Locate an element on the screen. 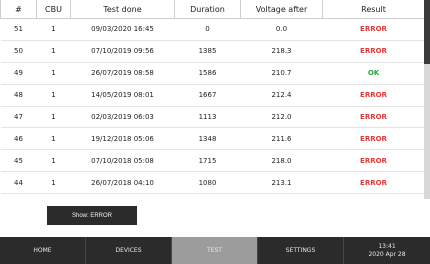  cell-test-done: 26/07/2019 08:58 is located at coordinates (122, 73).